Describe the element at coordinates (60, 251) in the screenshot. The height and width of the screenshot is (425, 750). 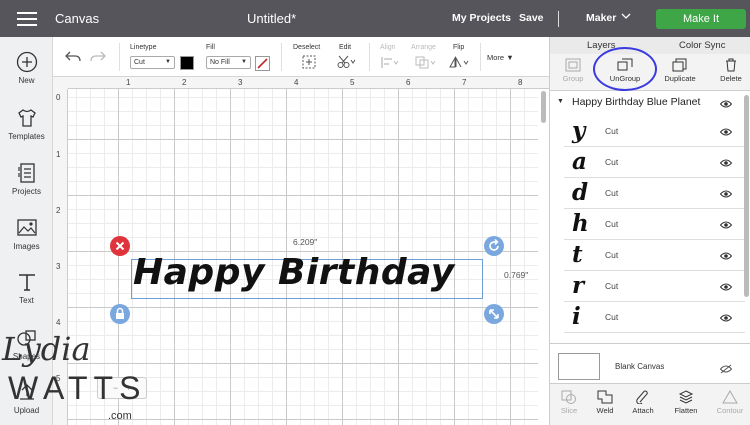
I see `left-ruler: 0 1 2 3 4 5` at that location.